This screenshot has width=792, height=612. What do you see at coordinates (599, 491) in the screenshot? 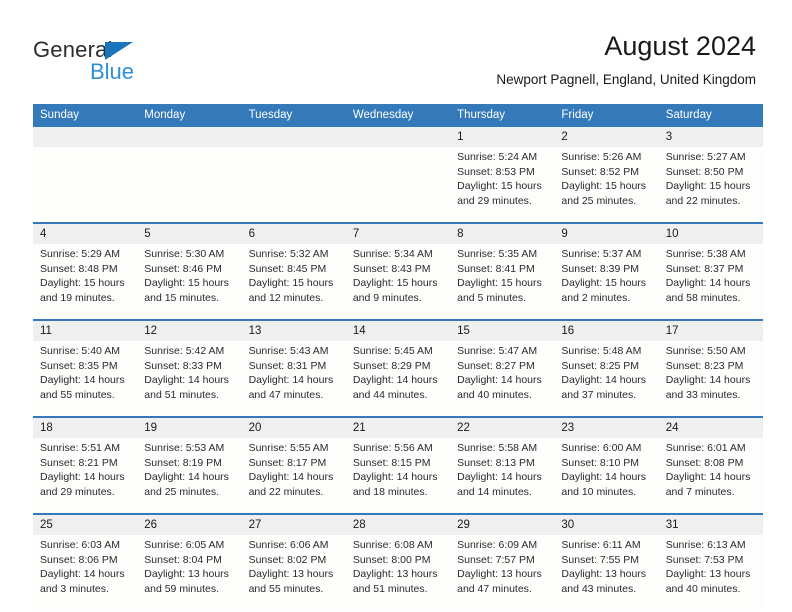
I see `daylight-text-line2: and 10 minutes.` at bounding box center [599, 491].